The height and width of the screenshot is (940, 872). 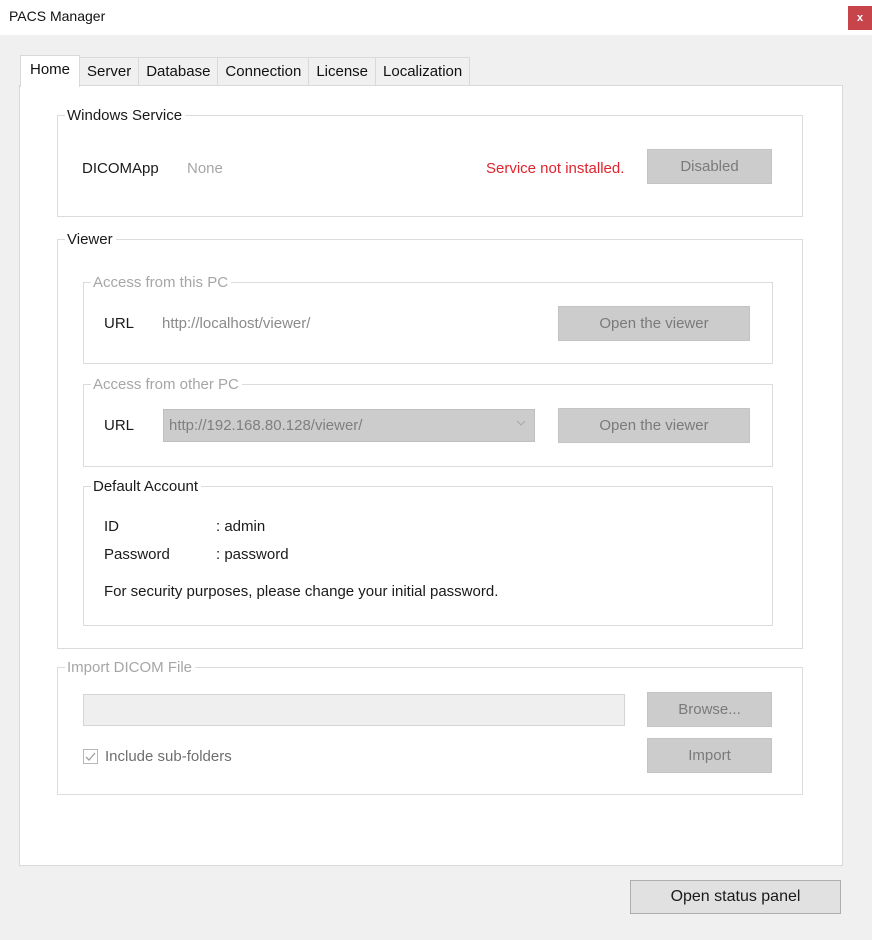 I want to click on default-account-group: Default Account, so click(x=428, y=552).